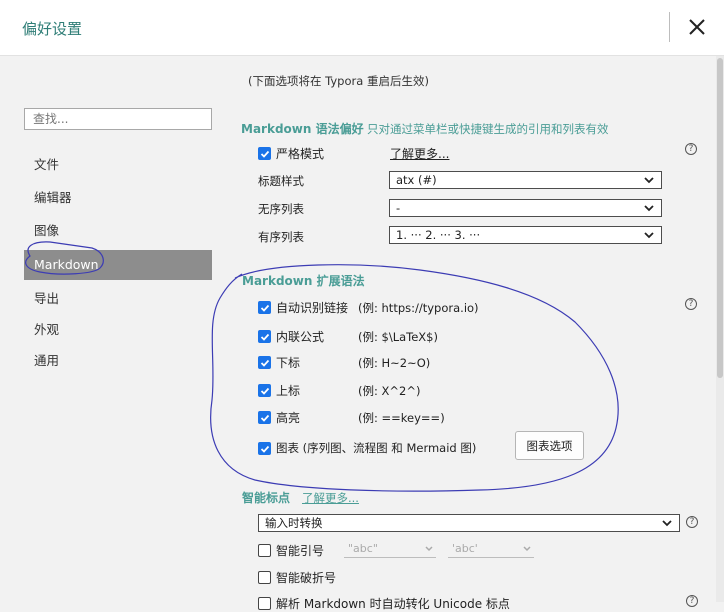 The image size is (724, 612). I want to click on syntax-pref-subtitle: 只对通过菜单栏或快捷键生成的引用和列表有效, so click(488, 129).